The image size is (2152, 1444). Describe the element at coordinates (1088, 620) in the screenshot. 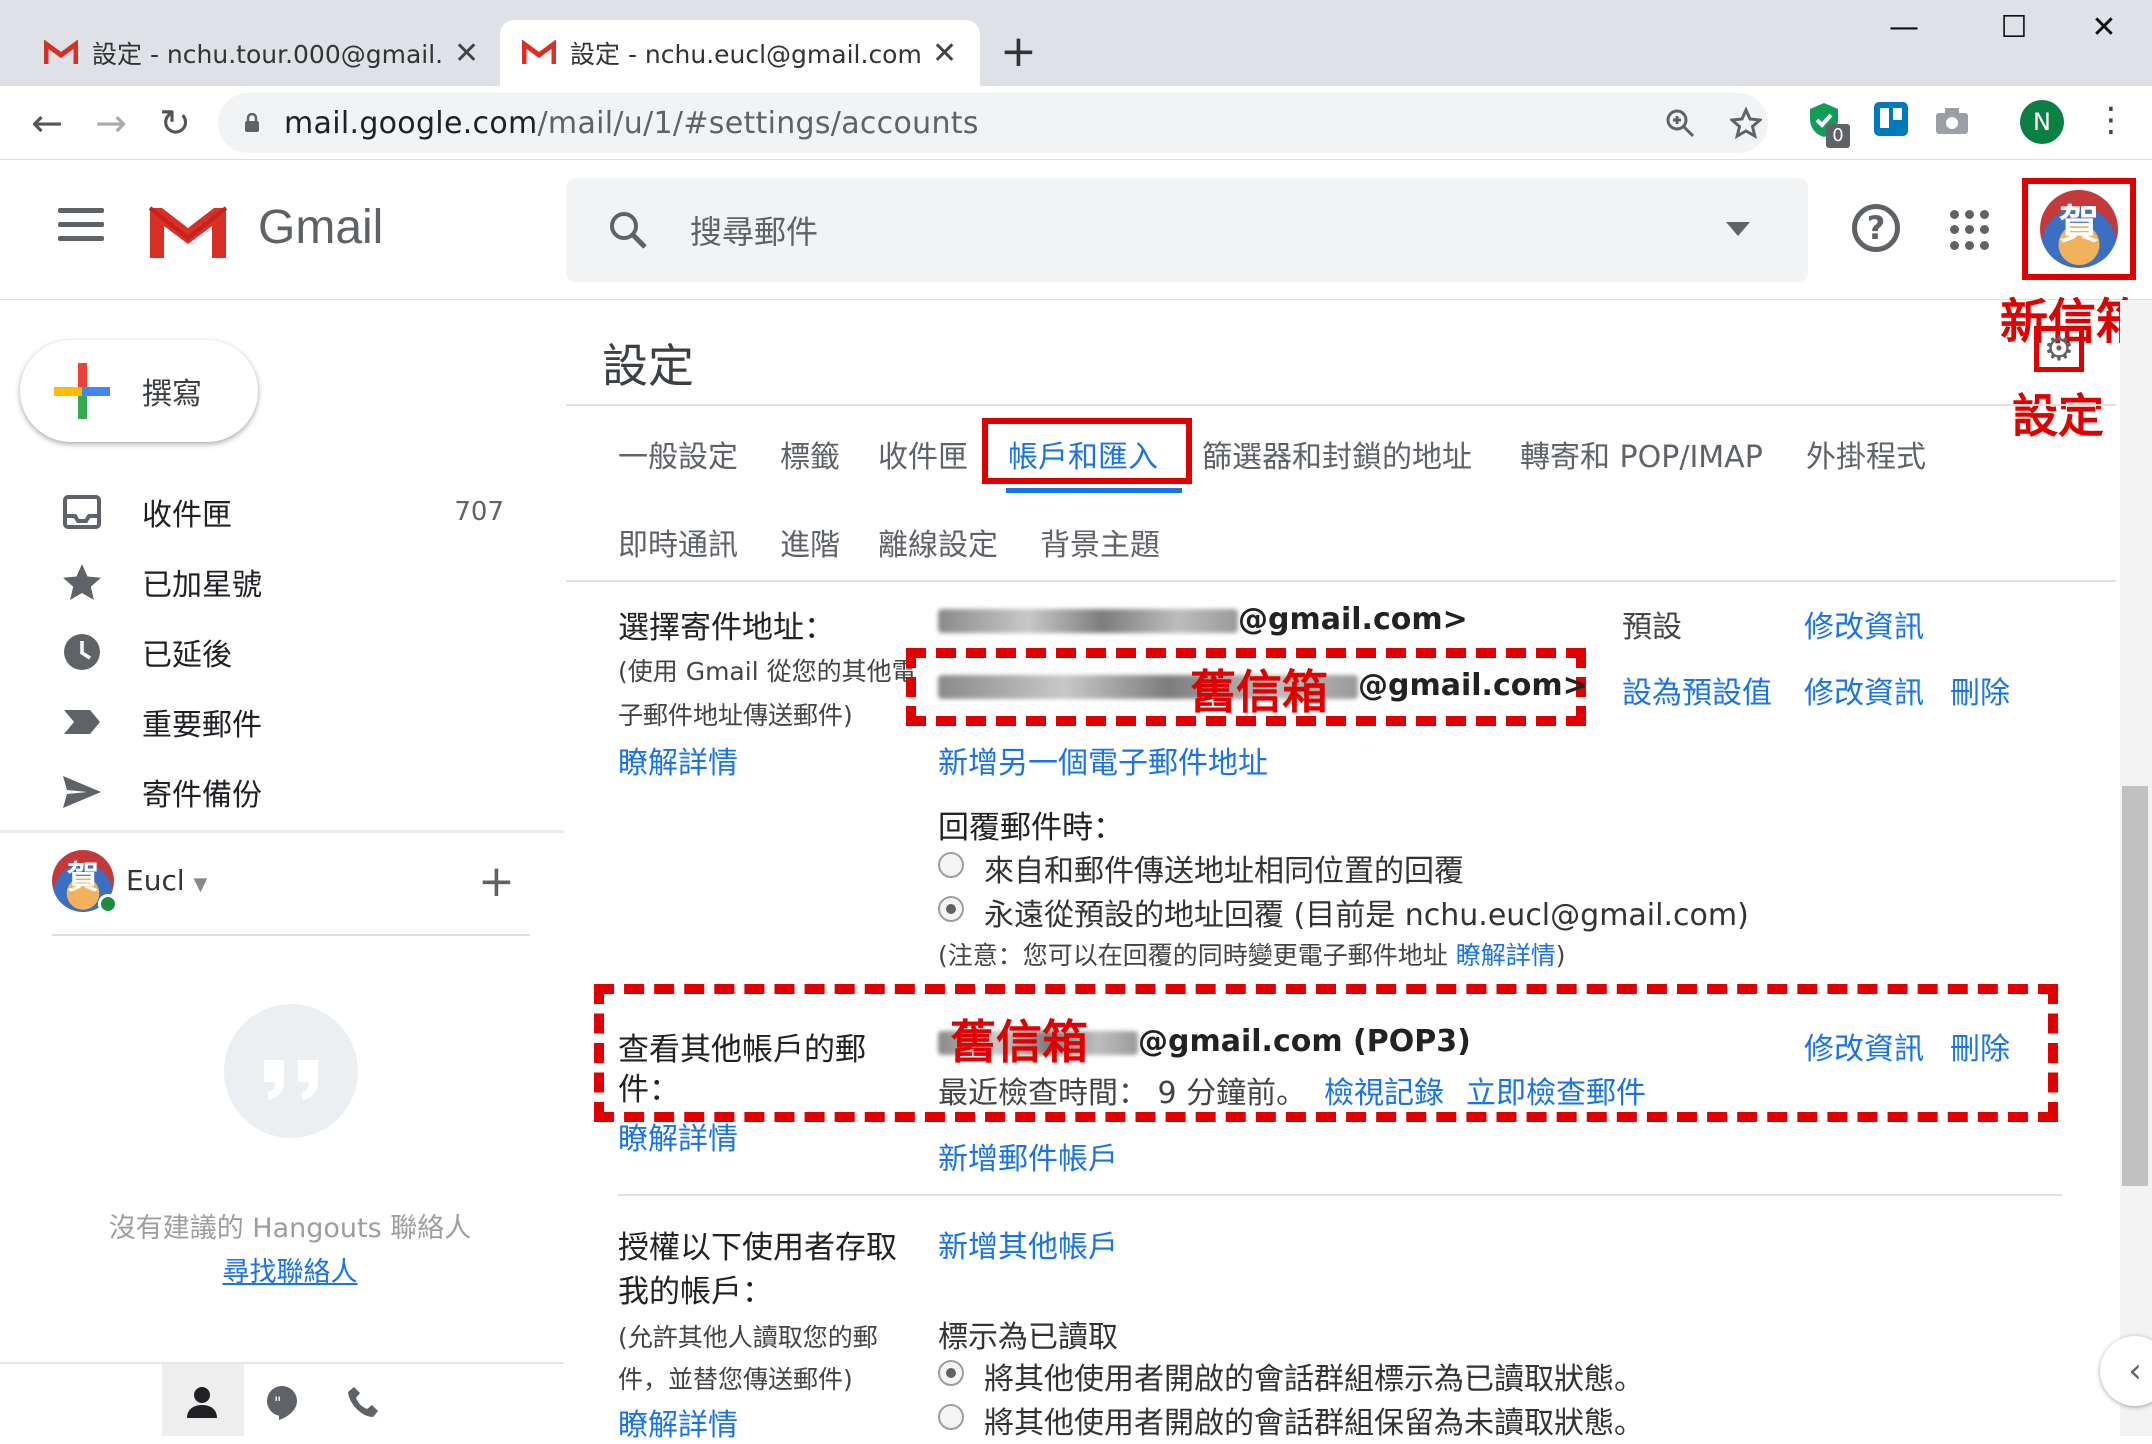

I see `redacted-text` at that location.